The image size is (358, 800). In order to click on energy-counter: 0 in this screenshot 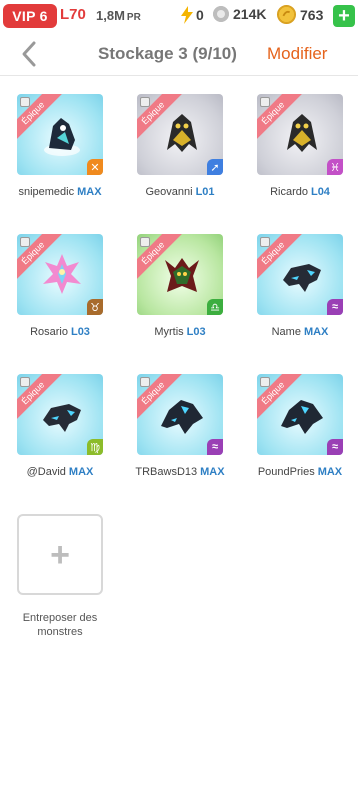, I will do `click(192, 15)`.